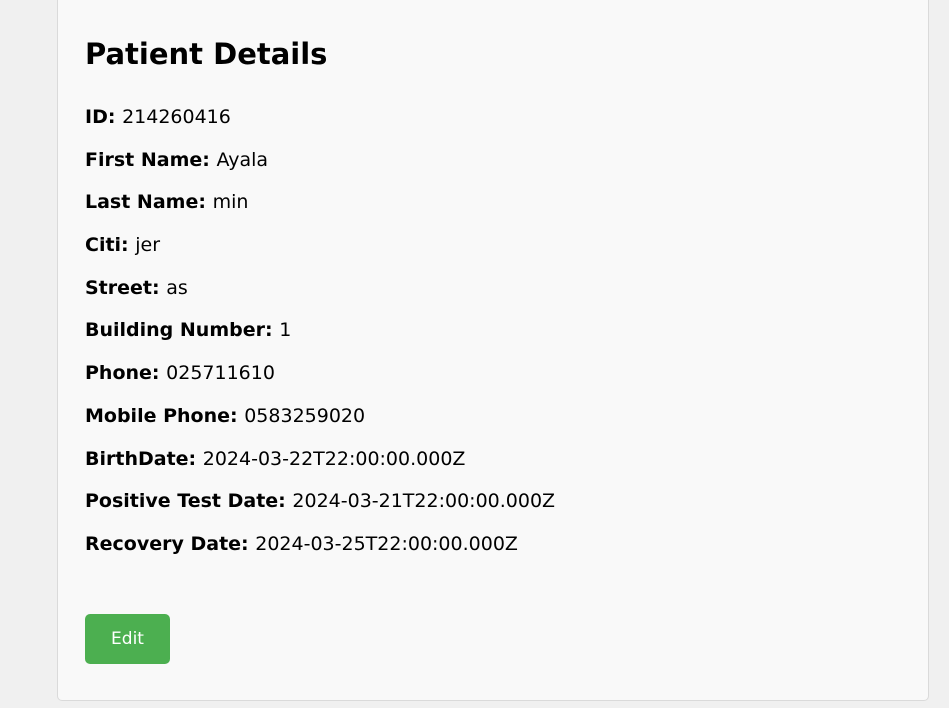 The image size is (949, 708). I want to click on field-value: 0583259020, so click(305, 415).